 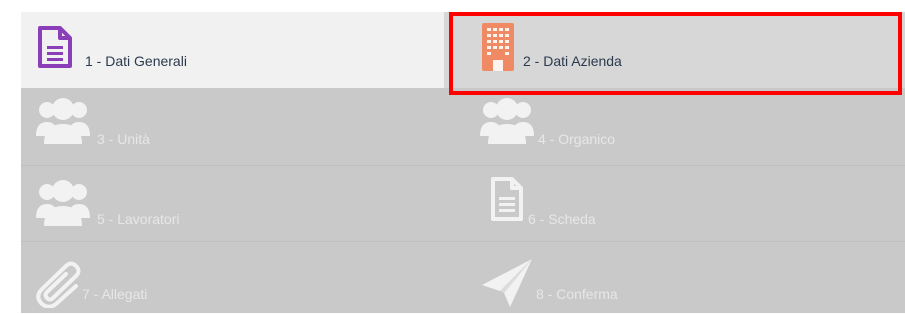 What do you see at coordinates (232, 204) in the screenshot?
I see `step-5-lavoratori: 5 - Lavoratori` at bounding box center [232, 204].